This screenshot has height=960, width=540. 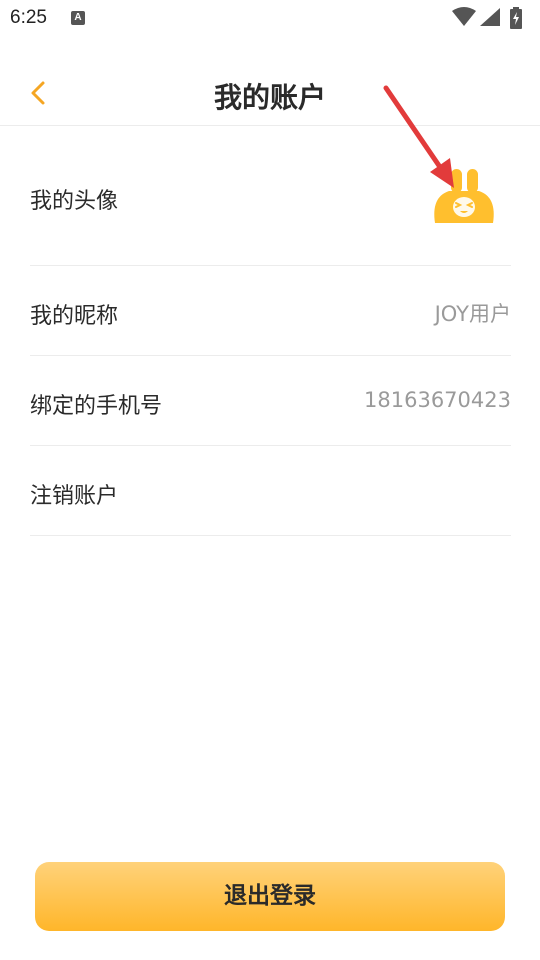 I want to click on notification-letter: A, so click(x=78, y=17).